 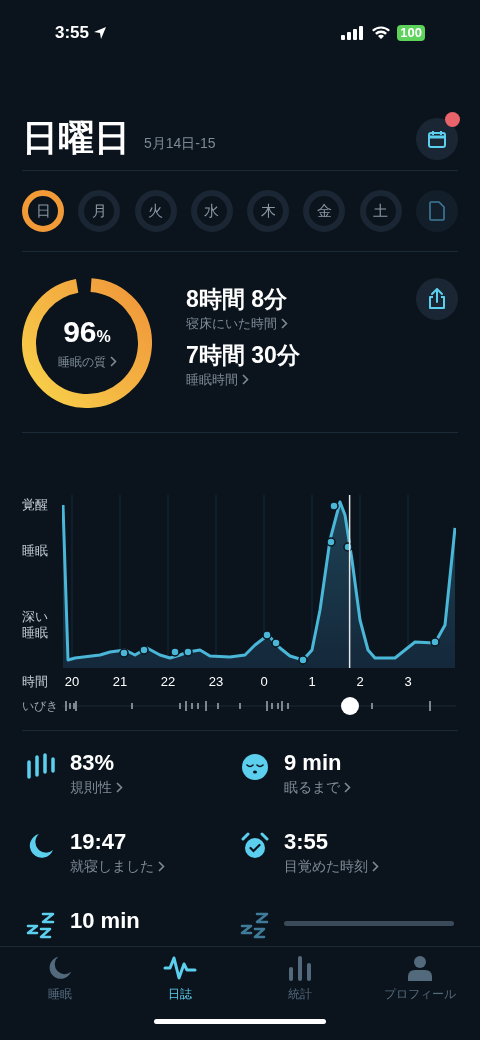 What do you see at coordinates (100, 33) in the screenshot?
I see `location-arrow-icon` at bounding box center [100, 33].